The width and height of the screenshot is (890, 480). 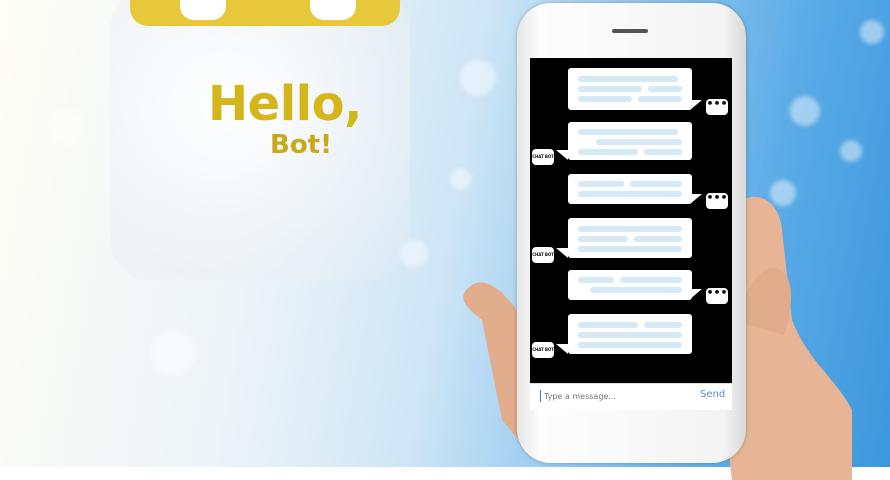 What do you see at coordinates (630, 31) in the screenshot?
I see `phone-speaker` at bounding box center [630, 31].